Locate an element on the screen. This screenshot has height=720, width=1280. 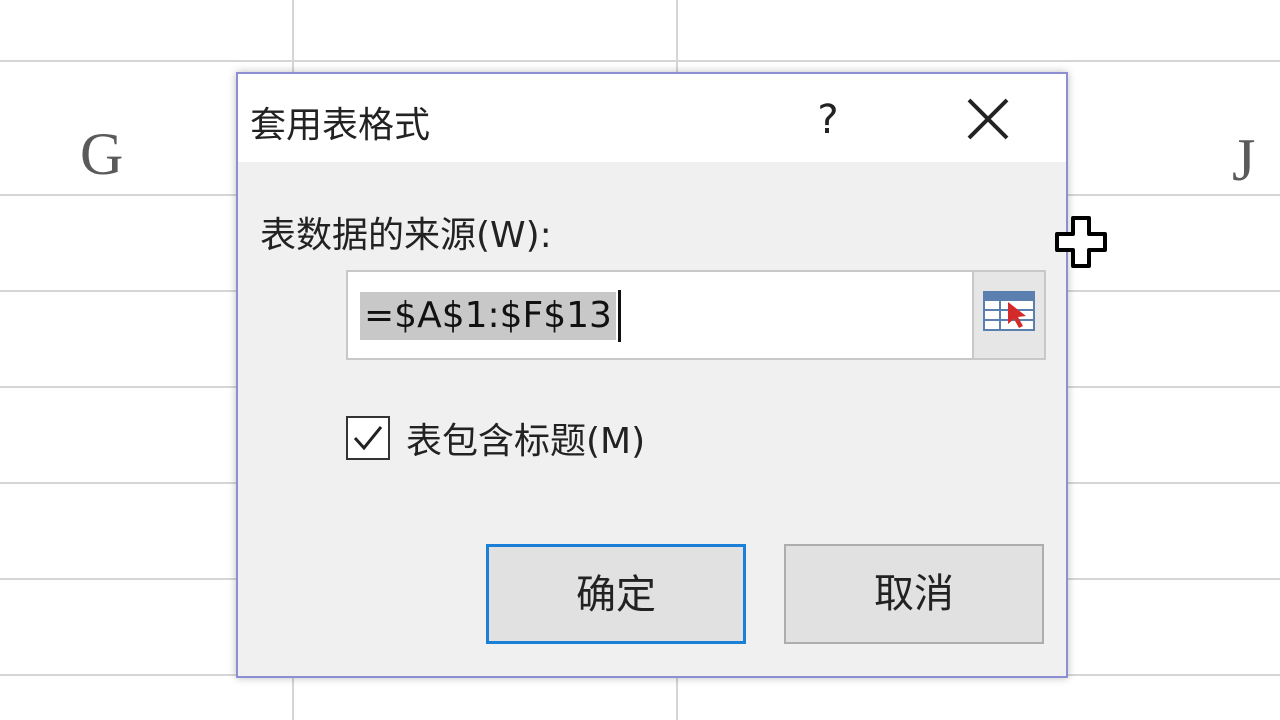
column-header-g: G is located at coordinates (101, 154).